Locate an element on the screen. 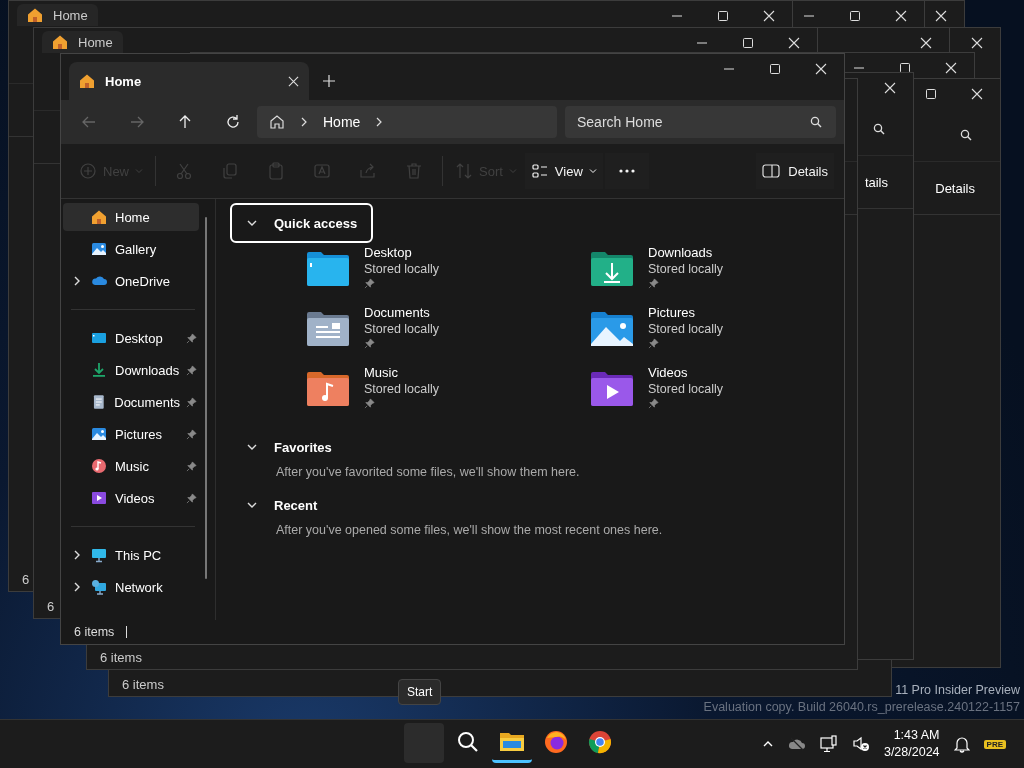 The image size is (1024, 768). details-label: Details is located at coordinates (955, 188).